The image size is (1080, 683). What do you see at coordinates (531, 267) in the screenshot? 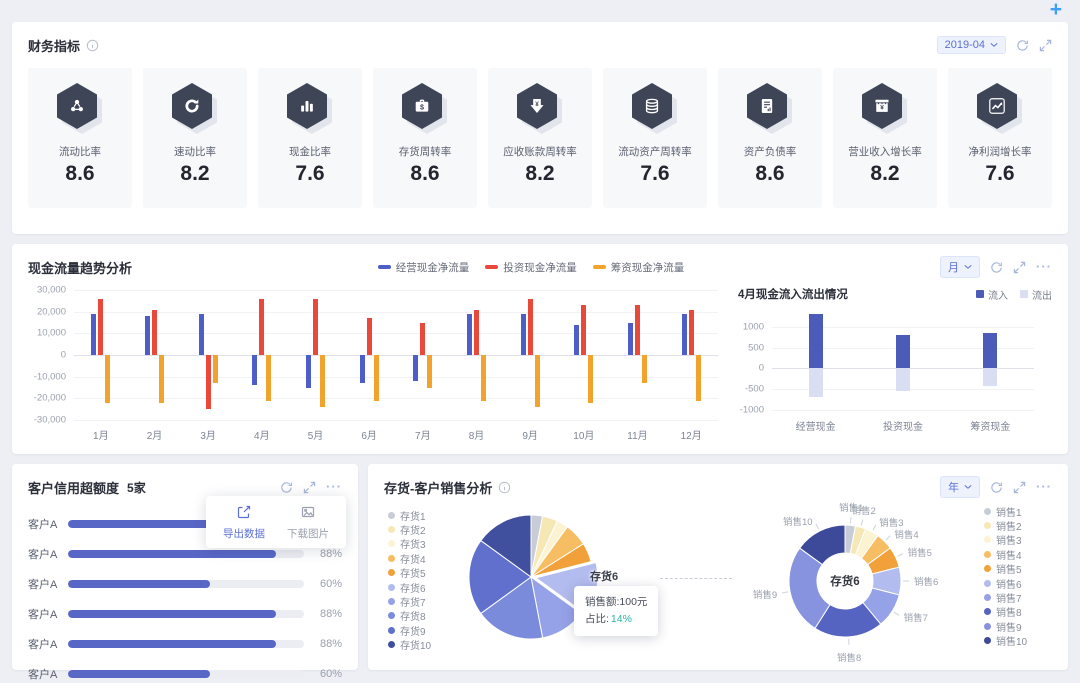
I see `legend-item: 投资现金净流量` at bounding box center [531, 267].